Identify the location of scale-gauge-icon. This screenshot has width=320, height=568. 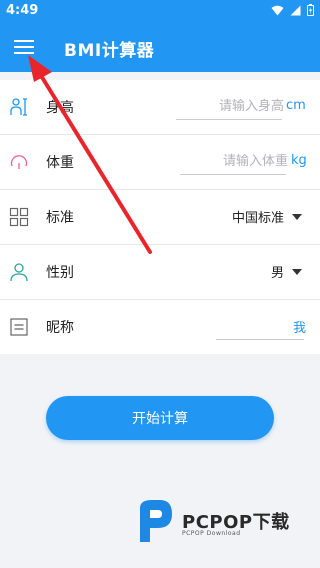
(19, 162).